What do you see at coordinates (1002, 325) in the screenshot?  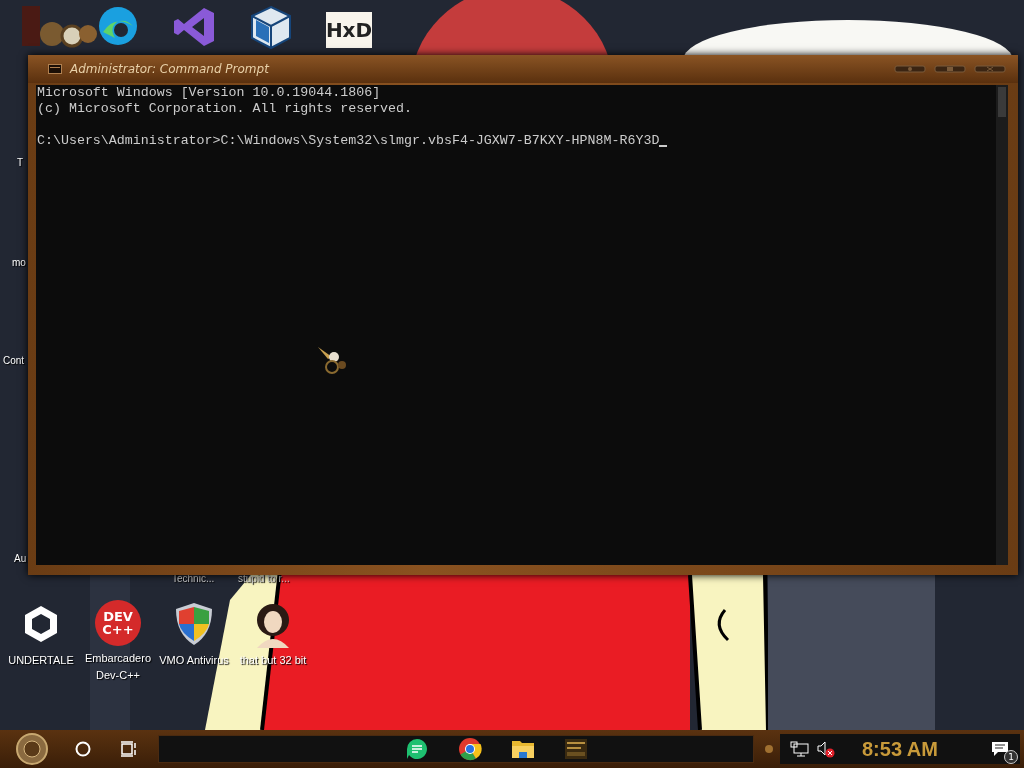 I see `scroll-bar` at bounding box center [1002, 325].